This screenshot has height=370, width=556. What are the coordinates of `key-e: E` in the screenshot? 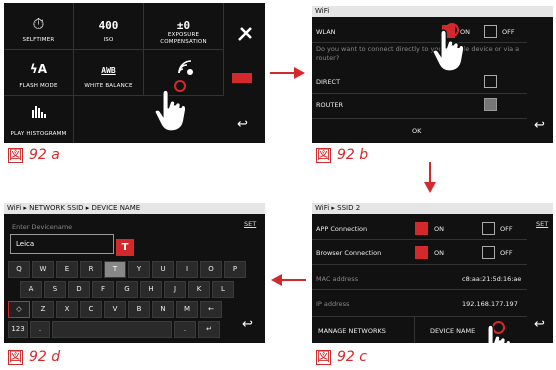 It's located at (67, 269).